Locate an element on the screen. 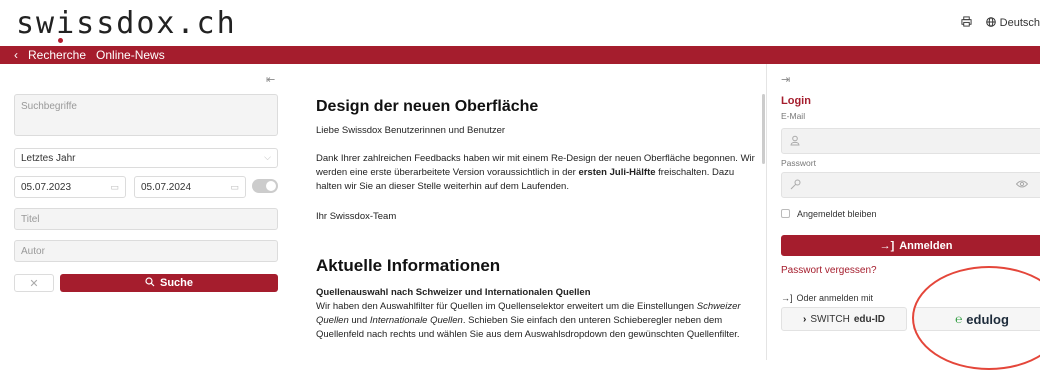  user-icon is located at coordinates (795, 142).